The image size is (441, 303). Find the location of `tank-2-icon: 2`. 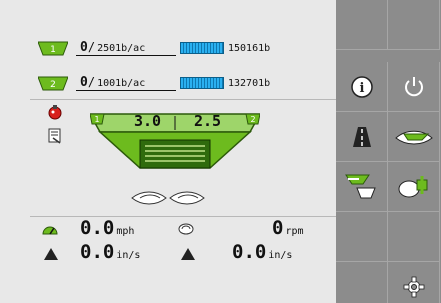

tank-2-icon: 2 is located at coordinates (53, 83).